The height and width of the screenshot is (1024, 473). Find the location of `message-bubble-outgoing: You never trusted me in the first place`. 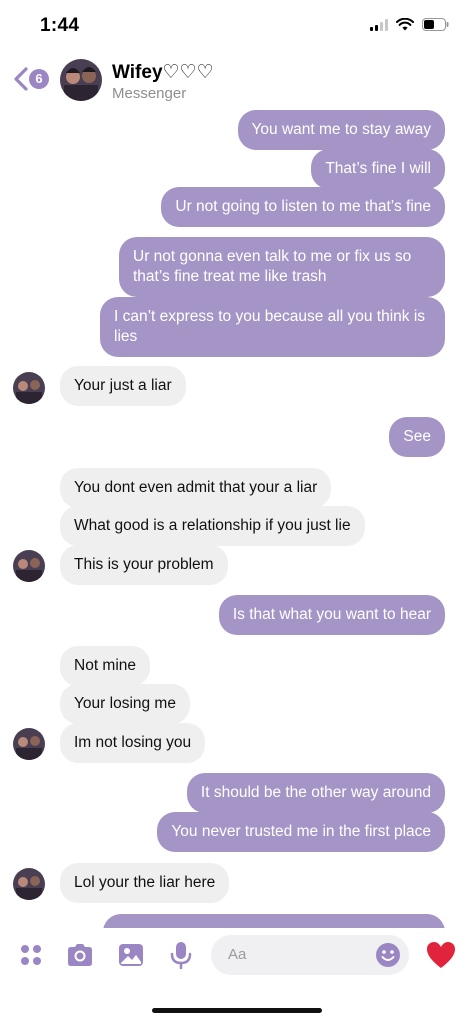

message-bubble-outgoing: You never trusted me in the first place is located at coordinates (301, 832).